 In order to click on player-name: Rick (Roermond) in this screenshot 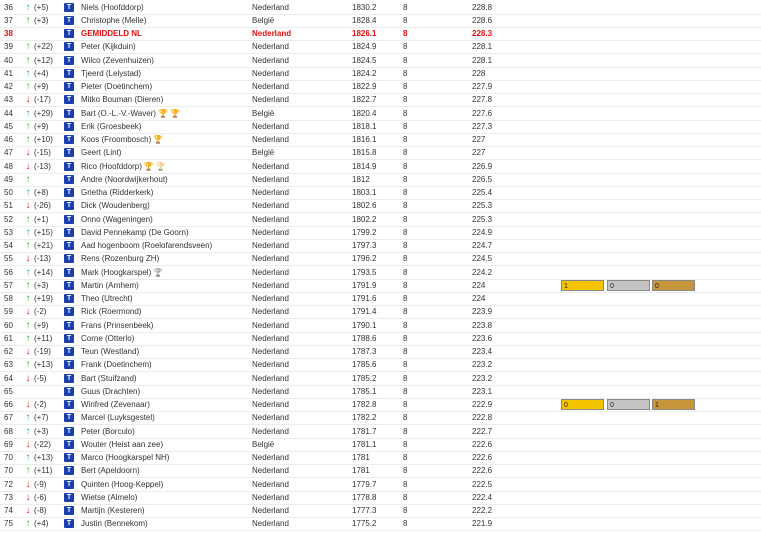, I will do `click(163, 311)`.